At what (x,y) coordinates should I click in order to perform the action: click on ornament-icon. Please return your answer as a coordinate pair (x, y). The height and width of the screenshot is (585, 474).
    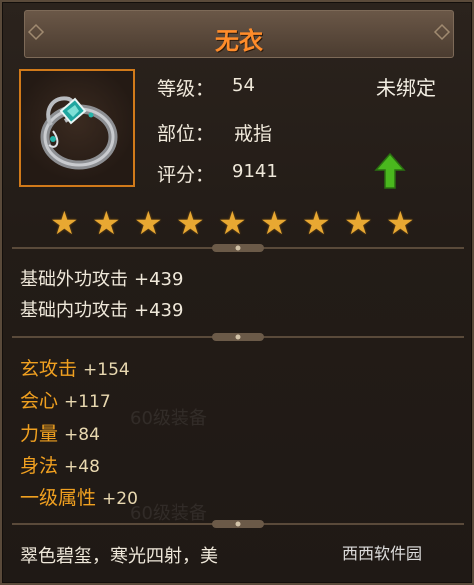
    Looking at the image, I should click on (442, 32).